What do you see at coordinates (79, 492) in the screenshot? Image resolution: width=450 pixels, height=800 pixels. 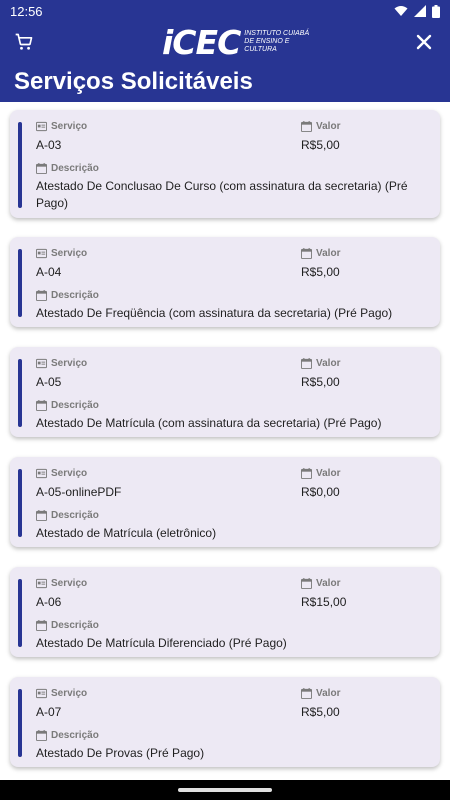 I see `service-code: A-05-onlinePDF` at bounding box center [79, 492].